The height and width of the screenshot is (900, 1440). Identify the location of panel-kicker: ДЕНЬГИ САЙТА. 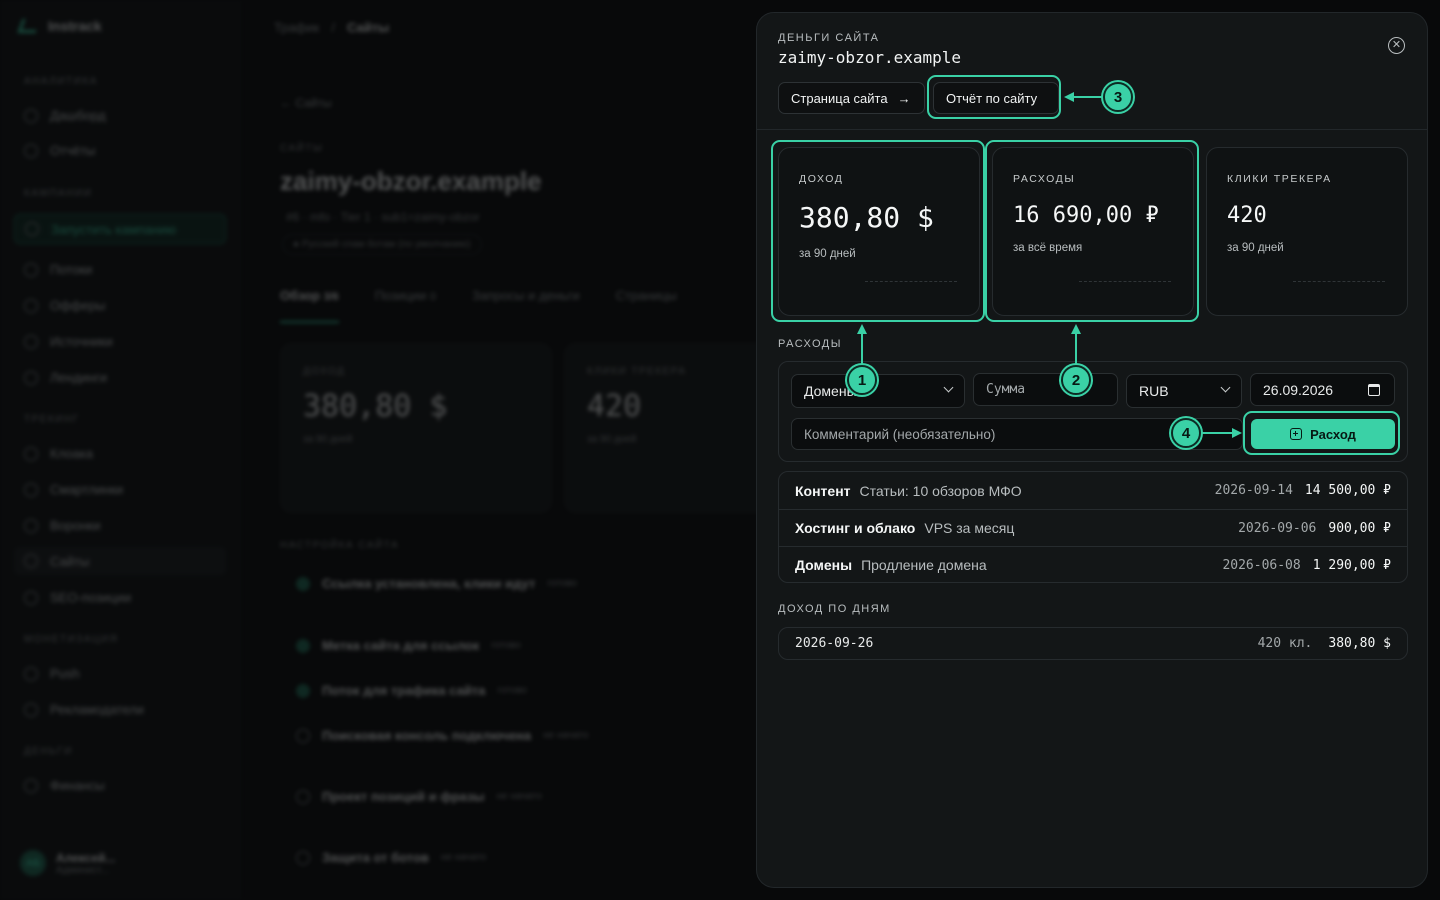
(829, 38).